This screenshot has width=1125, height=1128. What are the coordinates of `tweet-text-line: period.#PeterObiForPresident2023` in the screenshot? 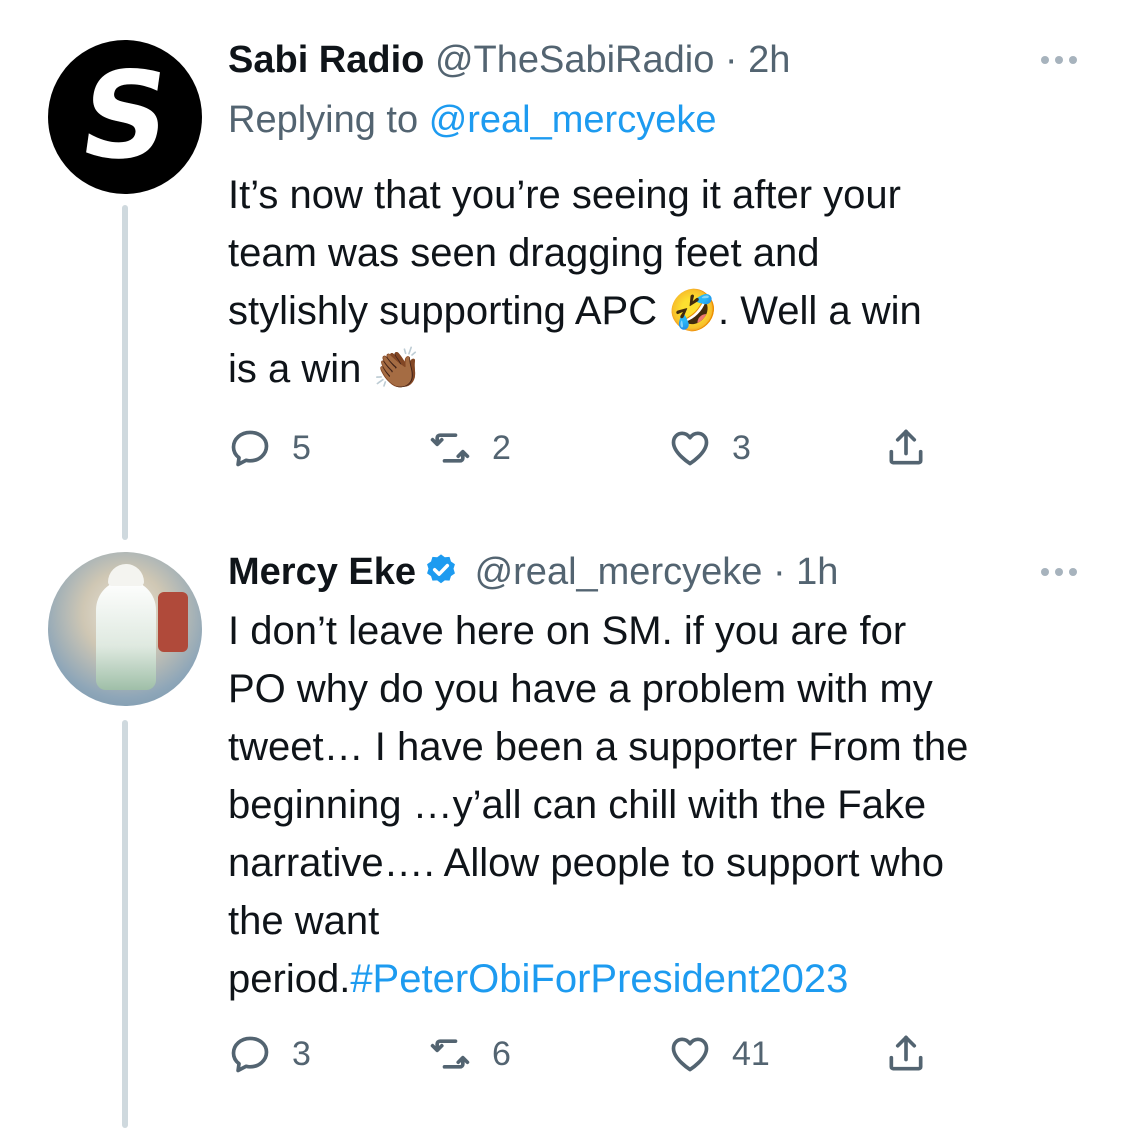 It's located at (658, 979).